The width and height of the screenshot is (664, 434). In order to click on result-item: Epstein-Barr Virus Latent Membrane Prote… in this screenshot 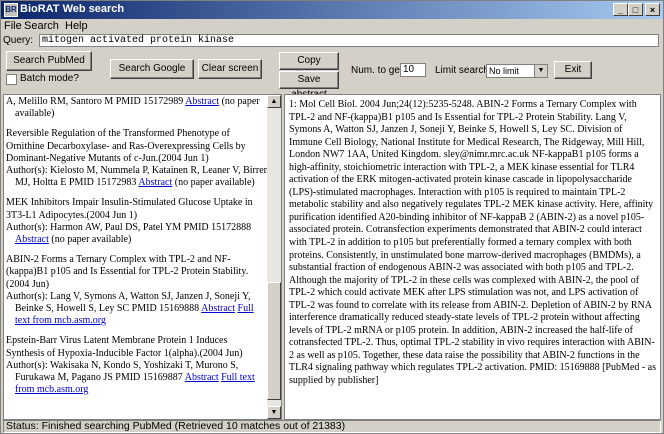, I will do `click(137, 365)`.